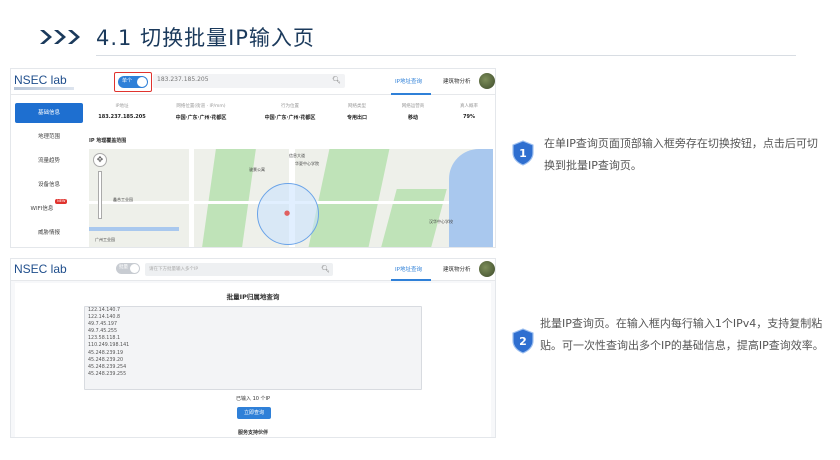  Describe the element at coordinates (357, 112) in the screenshot. I see `info-col-nettype: 网络类型 专用出口` at that location.